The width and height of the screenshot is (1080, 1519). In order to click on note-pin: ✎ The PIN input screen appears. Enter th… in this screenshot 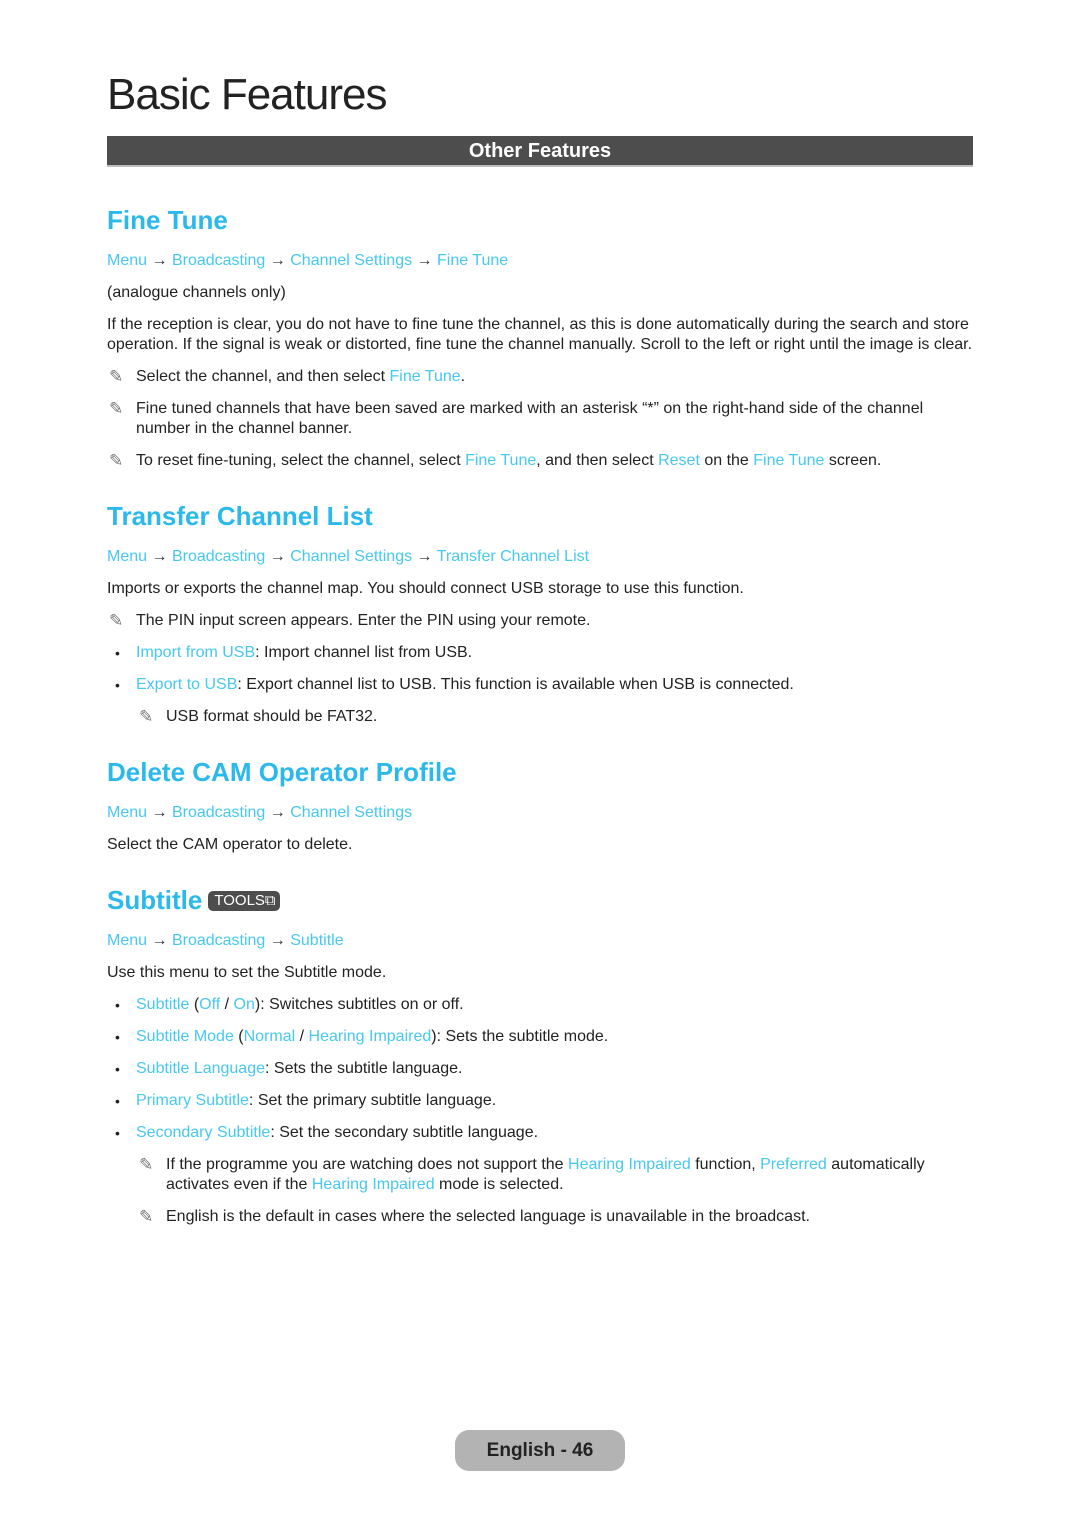, I will do `click(540, 621)`.